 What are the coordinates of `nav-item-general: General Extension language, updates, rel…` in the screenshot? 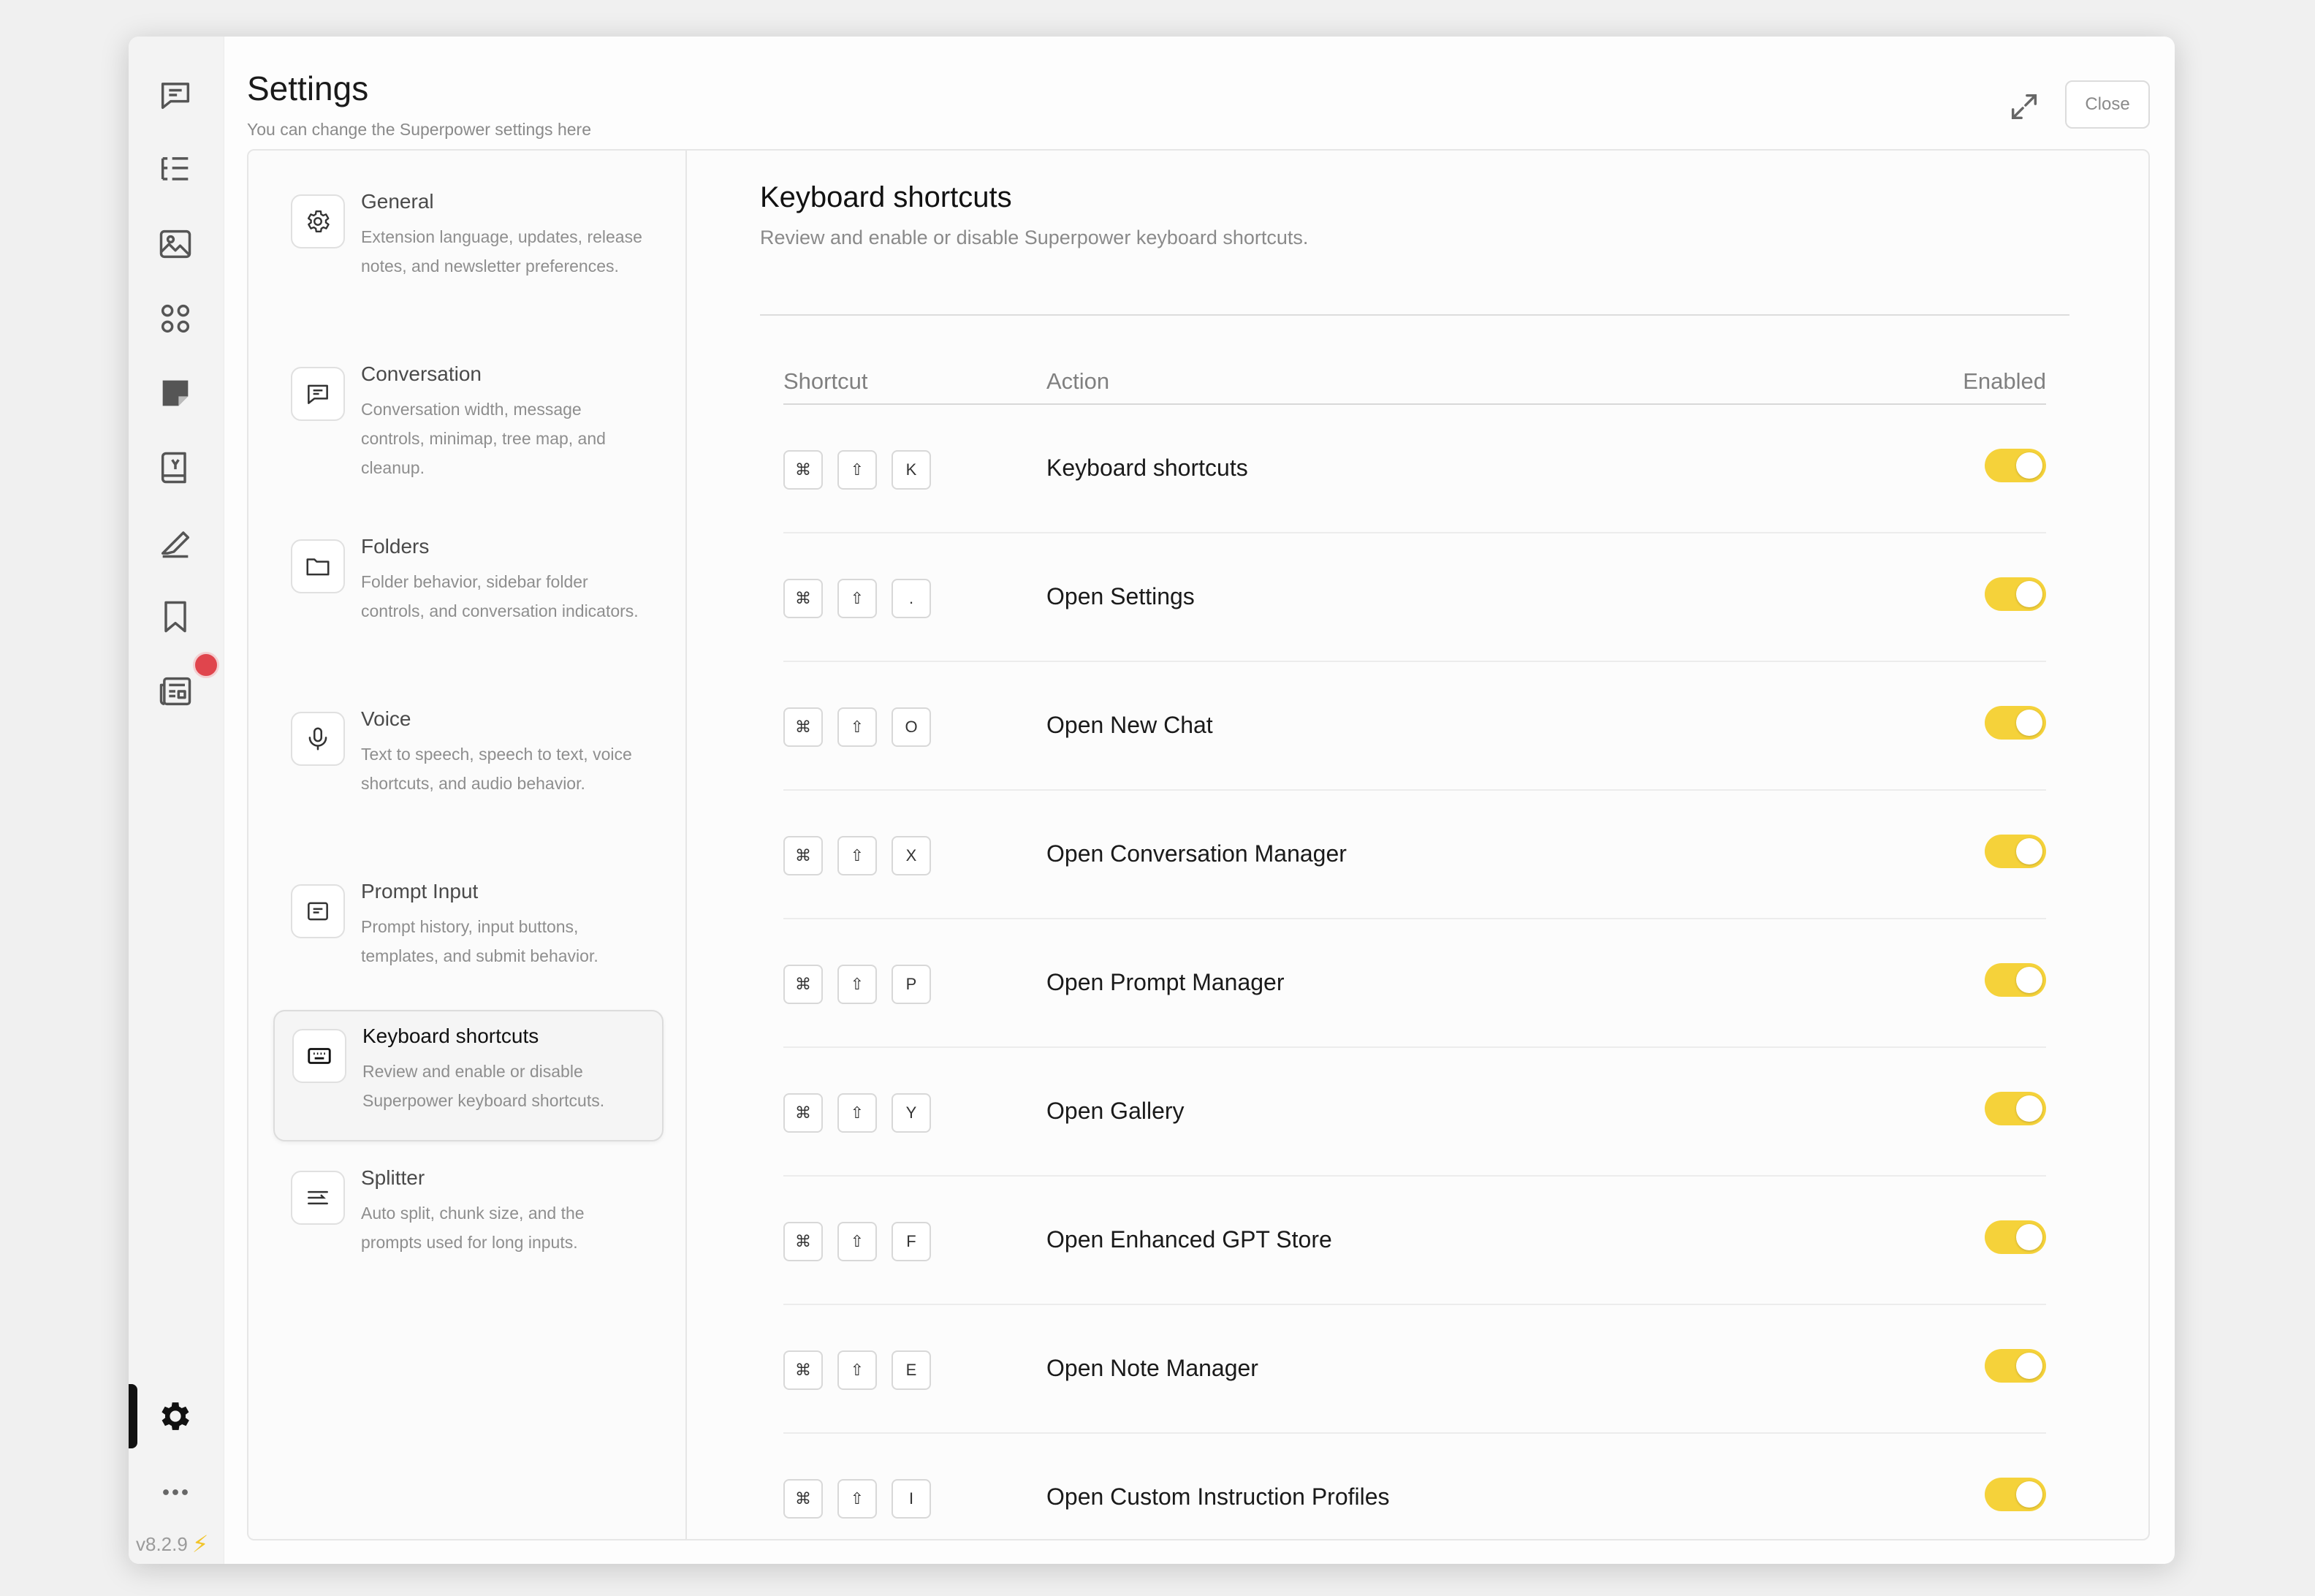 It's located at (467, 250).